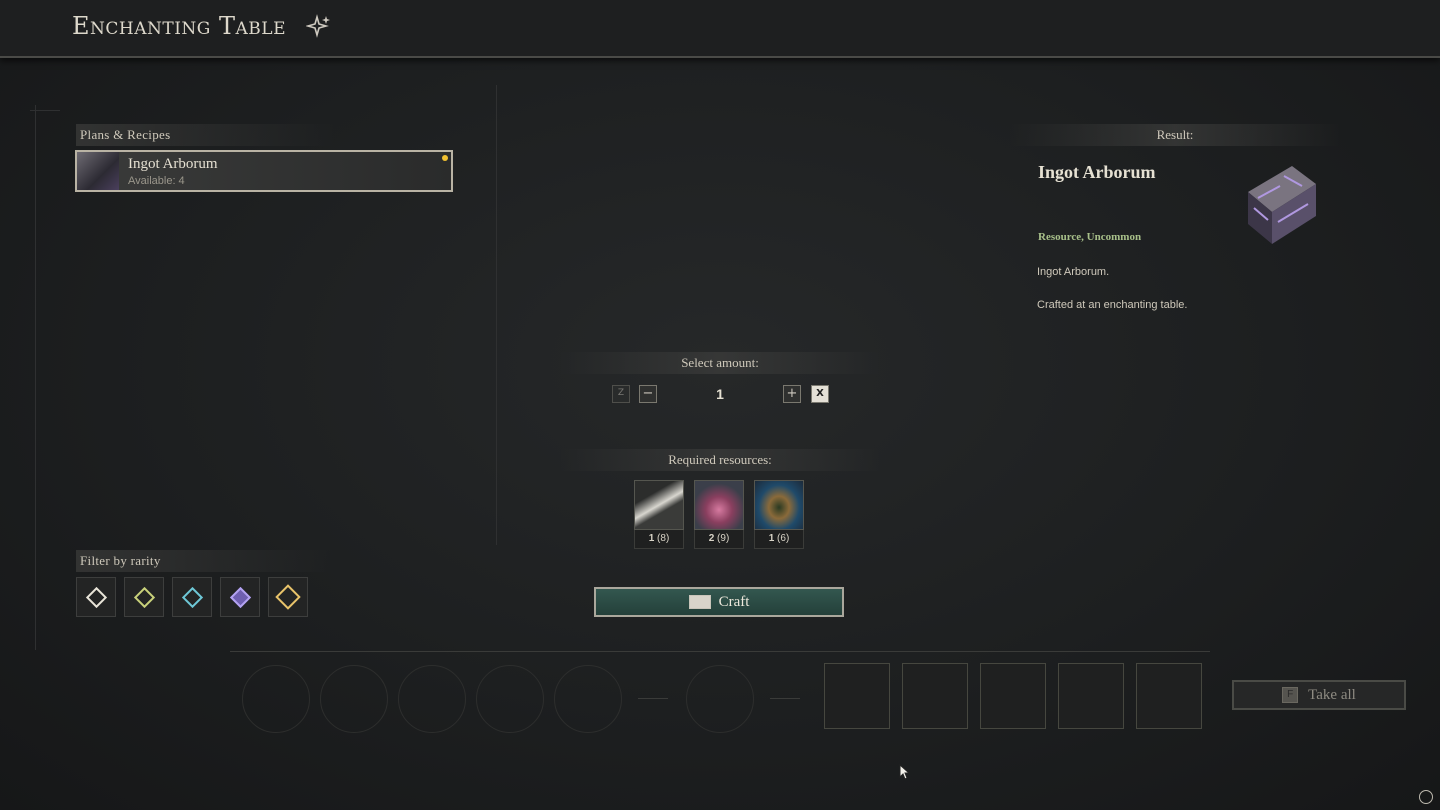  I want to click on center-panel-border, so click(496, 315).